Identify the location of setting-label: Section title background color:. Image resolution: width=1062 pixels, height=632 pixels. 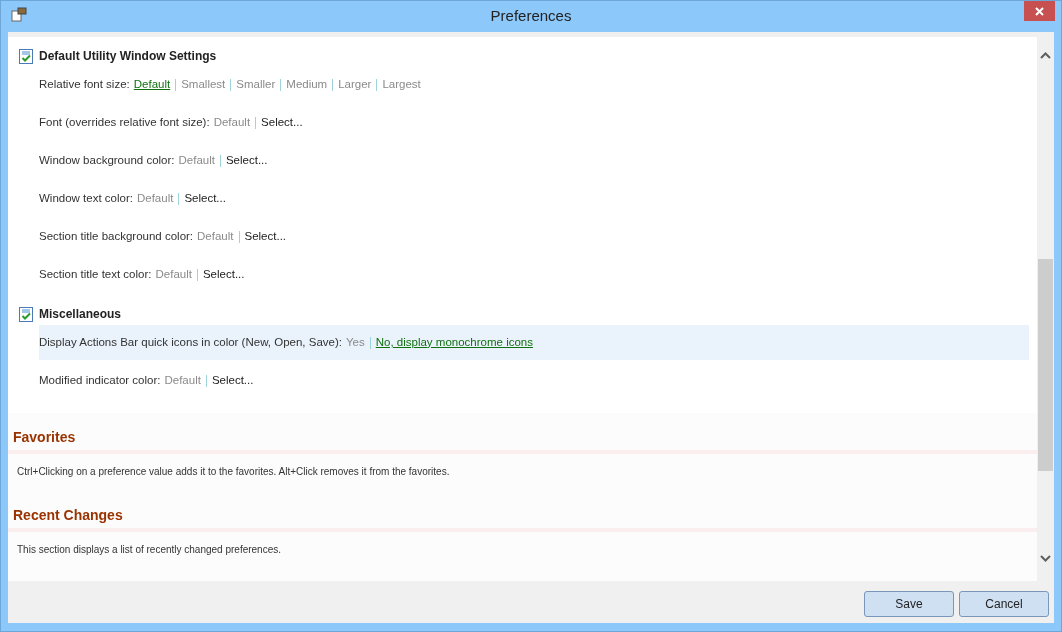
(116, 236).